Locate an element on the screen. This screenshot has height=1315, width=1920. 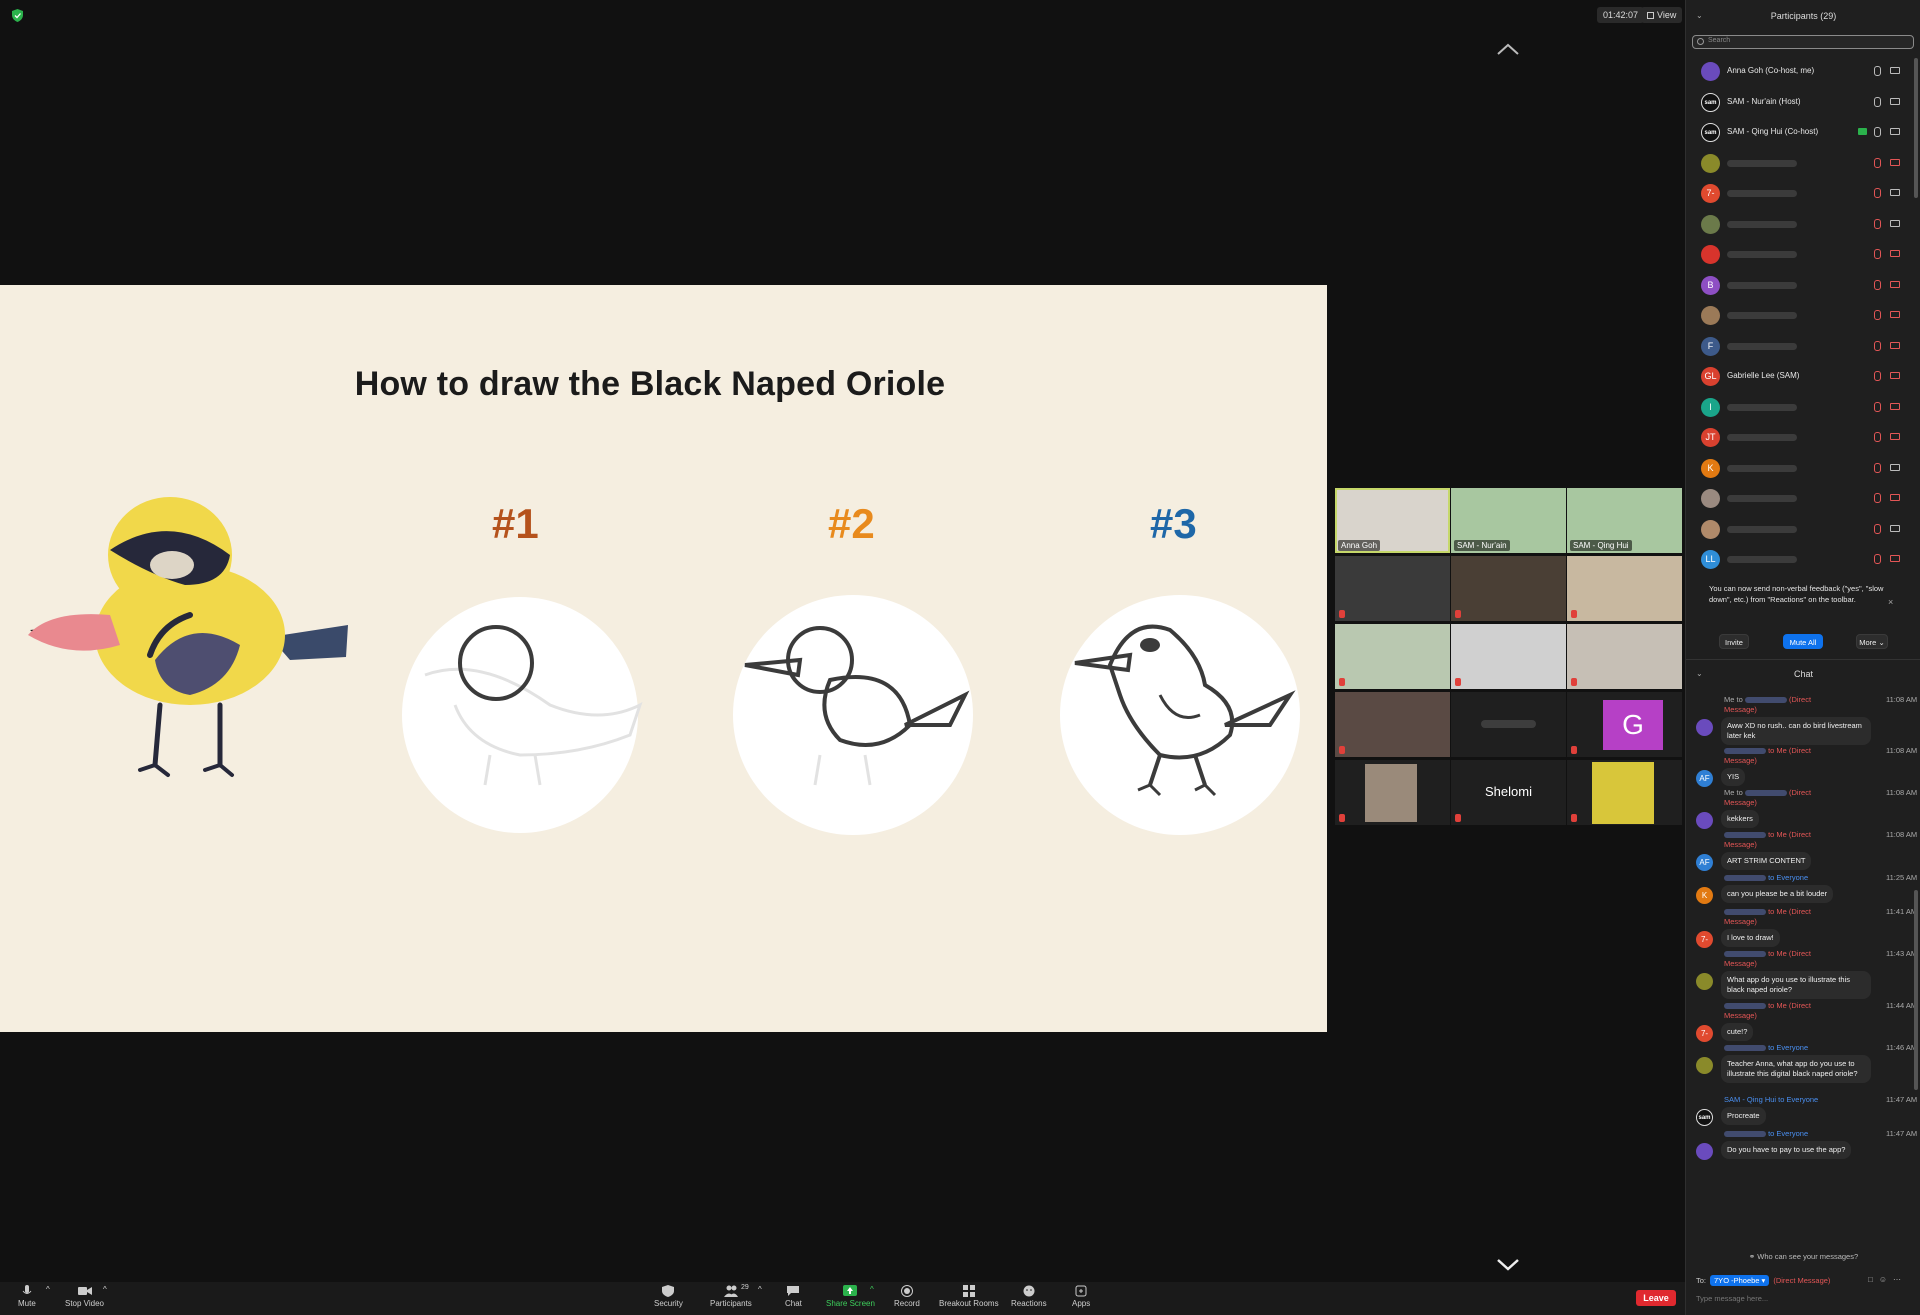
mute-button: Mute is located at coordinates (27, 1296).